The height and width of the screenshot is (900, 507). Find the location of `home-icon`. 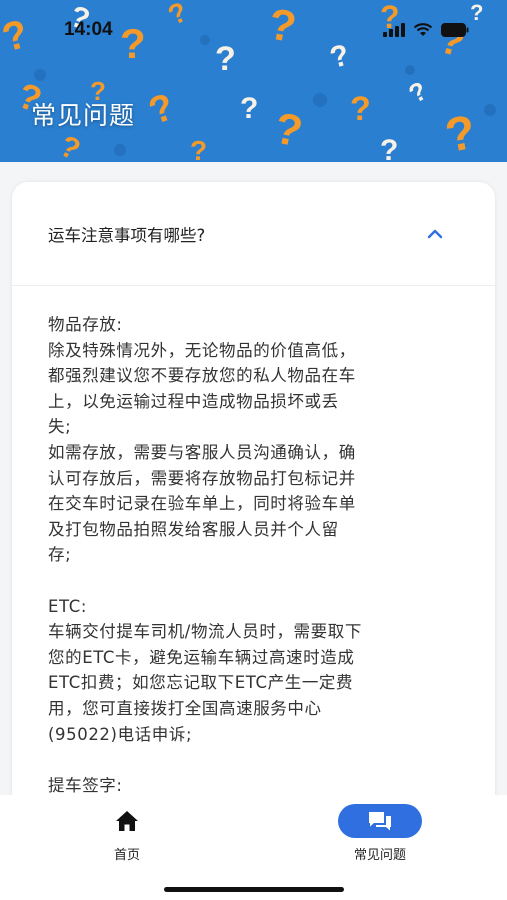

home-icon is located at coordinates (127, 821).